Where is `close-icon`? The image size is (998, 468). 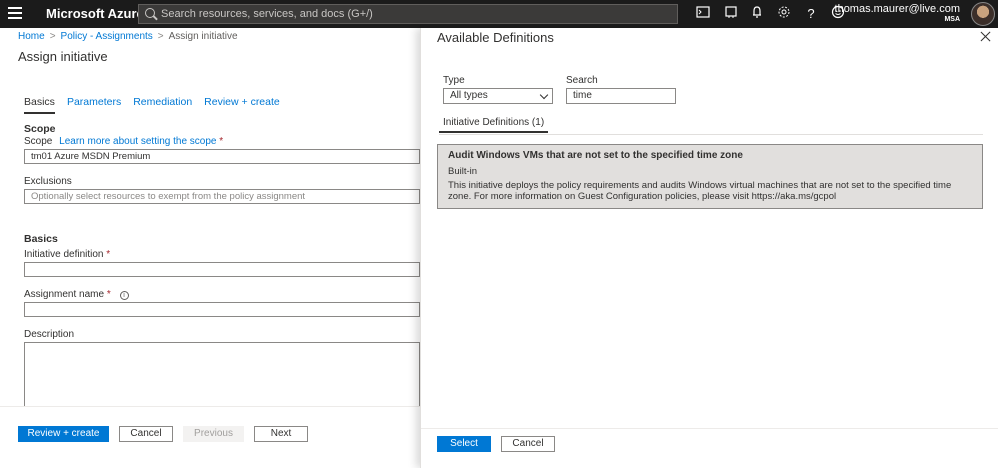 close-icon is located at coordinates (986, 37).